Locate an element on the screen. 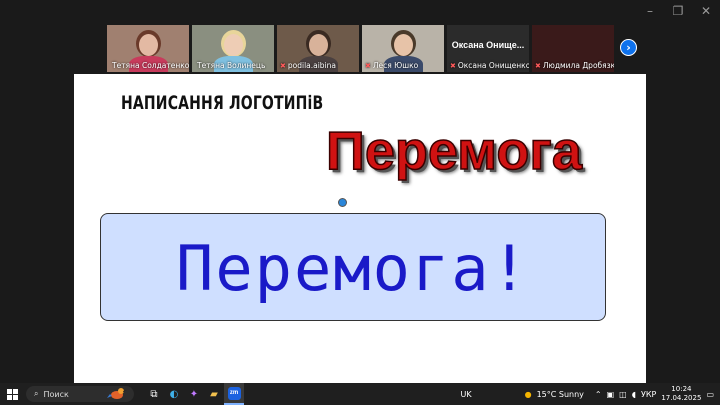  participant-name: Тетяна Волинець is located at coordinates (231, 65).